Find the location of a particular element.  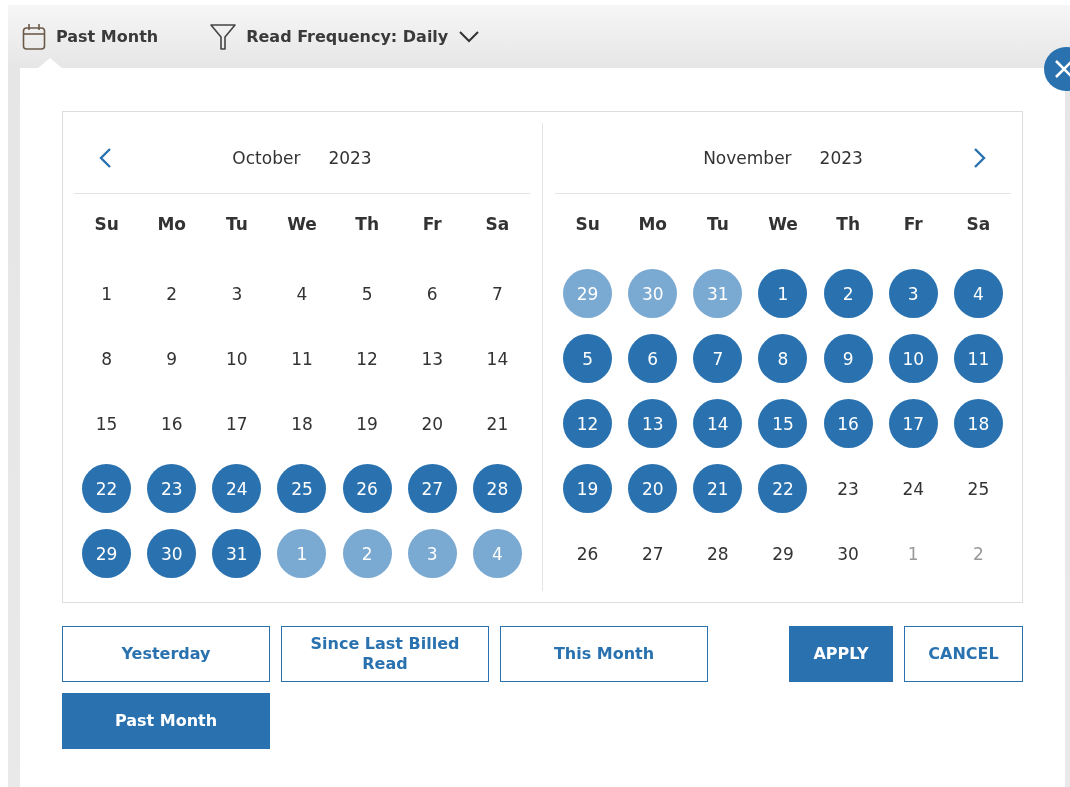

apply-button: APPLY is located at coordinates (841, 654).